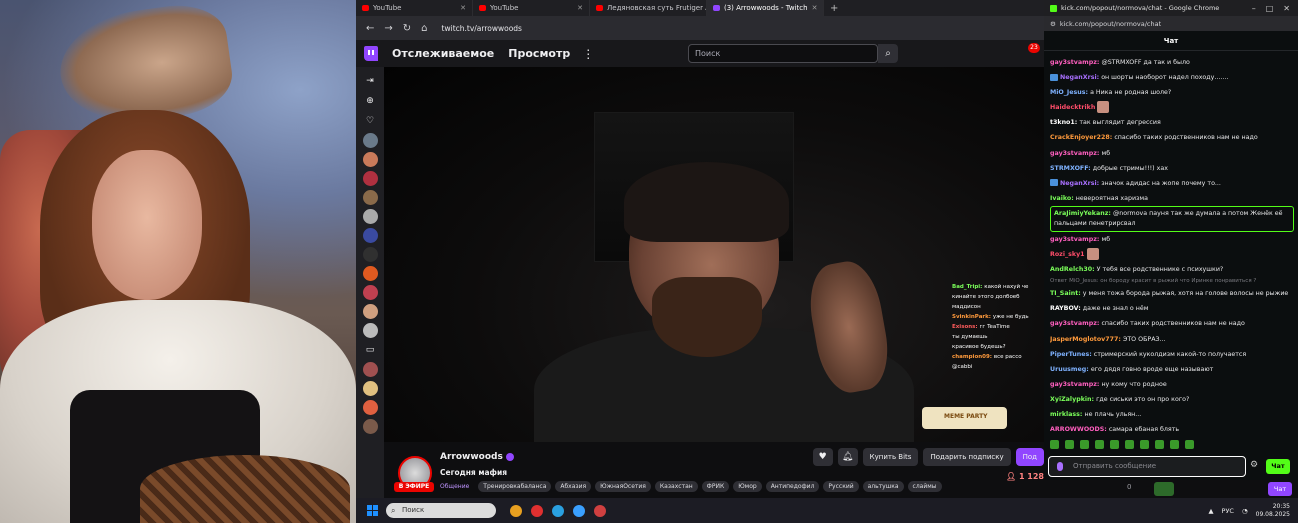  Describe the element at coordinates (1172, 92) in the screenshot. I see `chat-message: MiO_Jesus: а Ника не родная шоле?` at that location.